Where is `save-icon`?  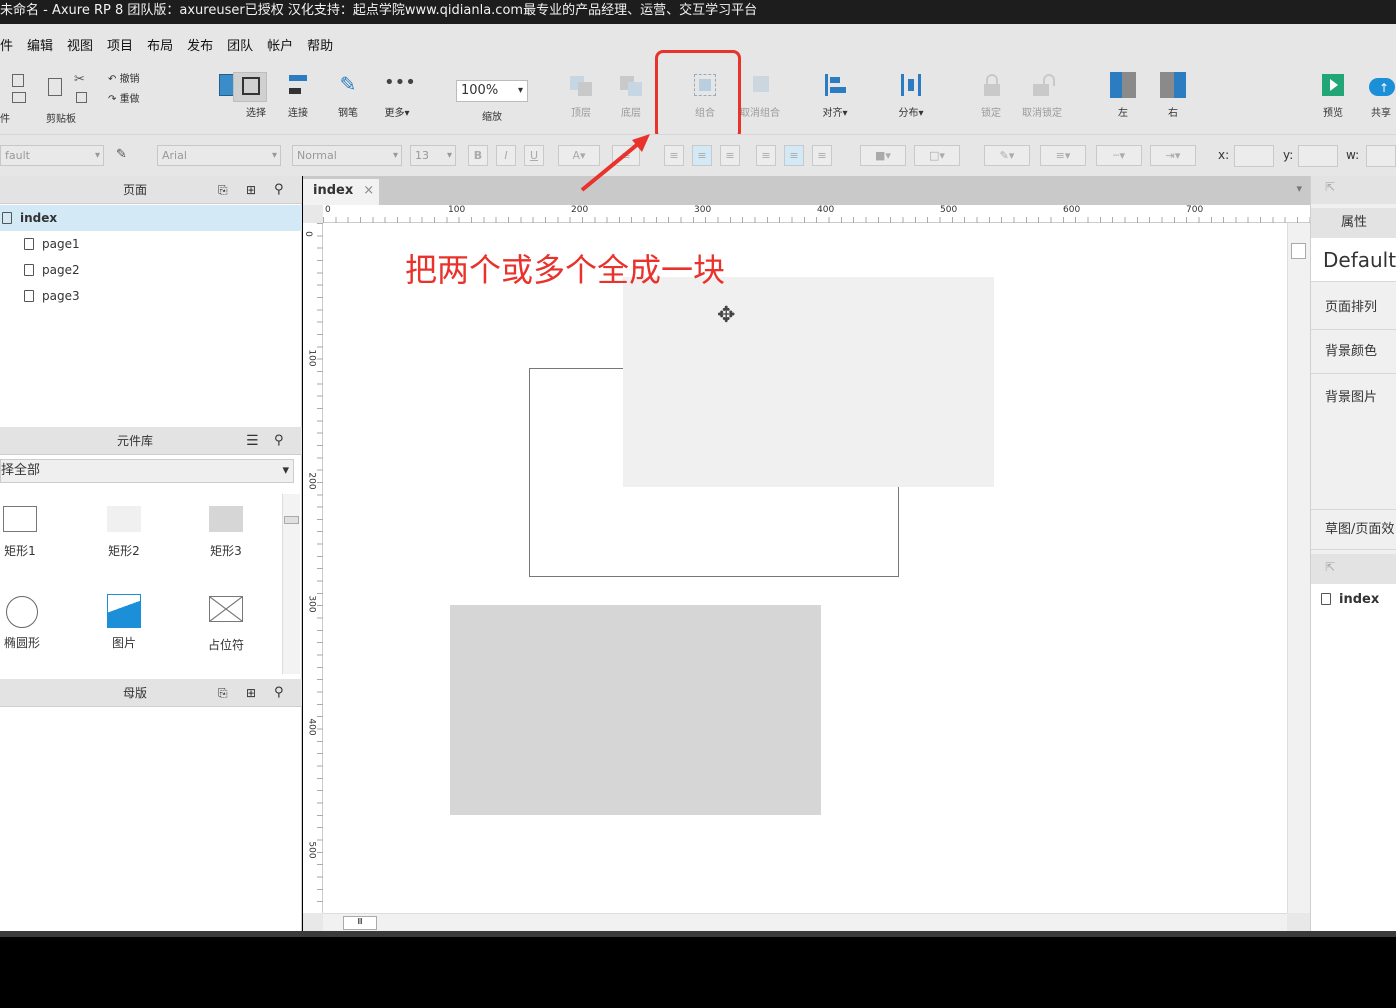
save-icon is located at coordinates (18, 80).